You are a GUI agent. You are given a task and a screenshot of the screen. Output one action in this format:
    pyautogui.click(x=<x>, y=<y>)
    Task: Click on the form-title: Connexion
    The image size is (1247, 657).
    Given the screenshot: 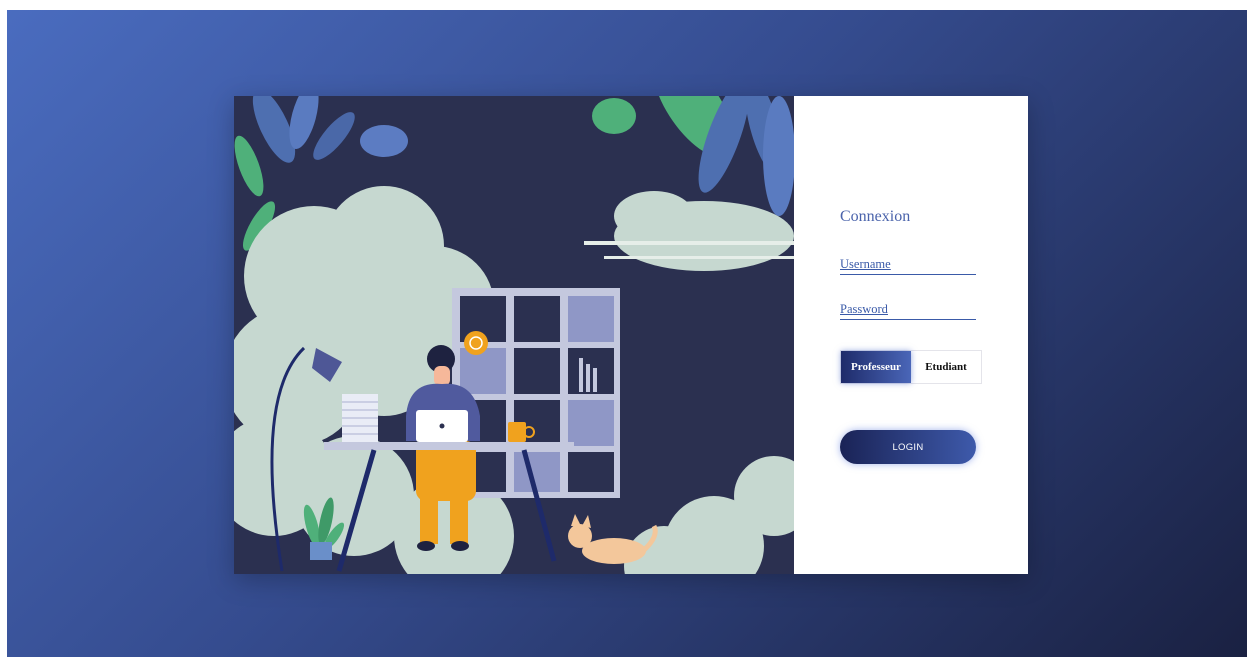 What is the action you would take?
    pyautogui.click(x=875, y=216)
    